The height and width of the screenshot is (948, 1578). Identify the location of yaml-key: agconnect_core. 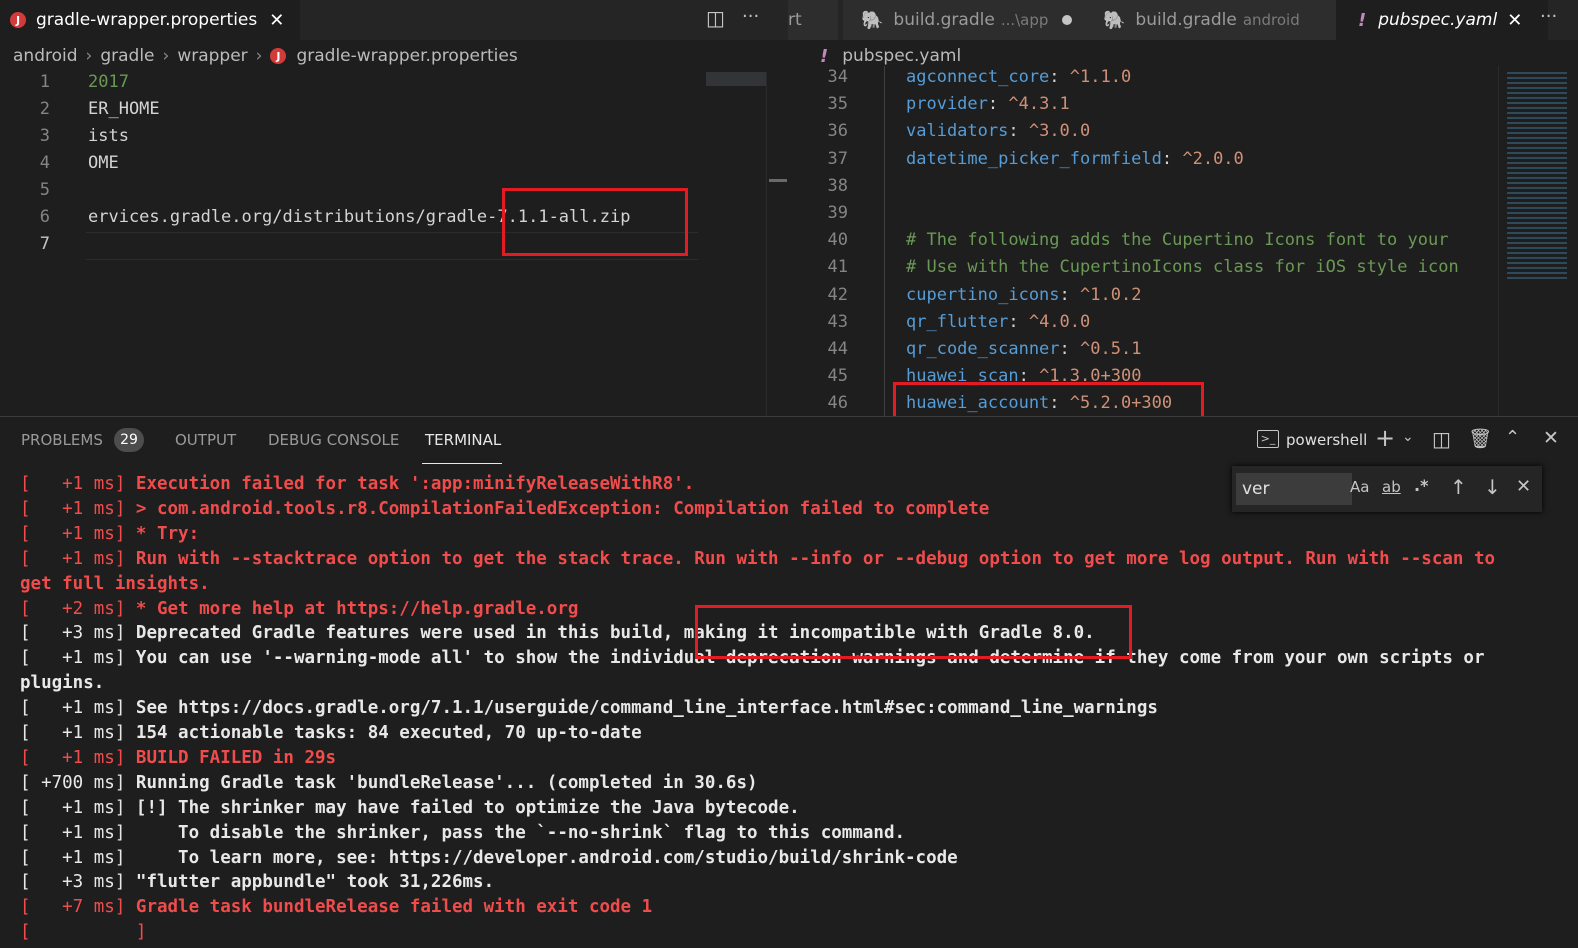
(978, 77).